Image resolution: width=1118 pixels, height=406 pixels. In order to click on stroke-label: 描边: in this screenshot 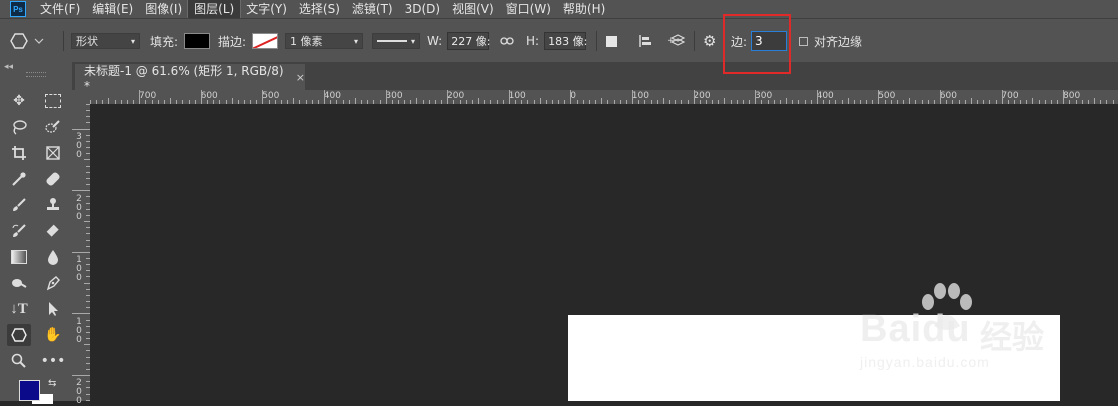, I will do `click(232, 41)`.